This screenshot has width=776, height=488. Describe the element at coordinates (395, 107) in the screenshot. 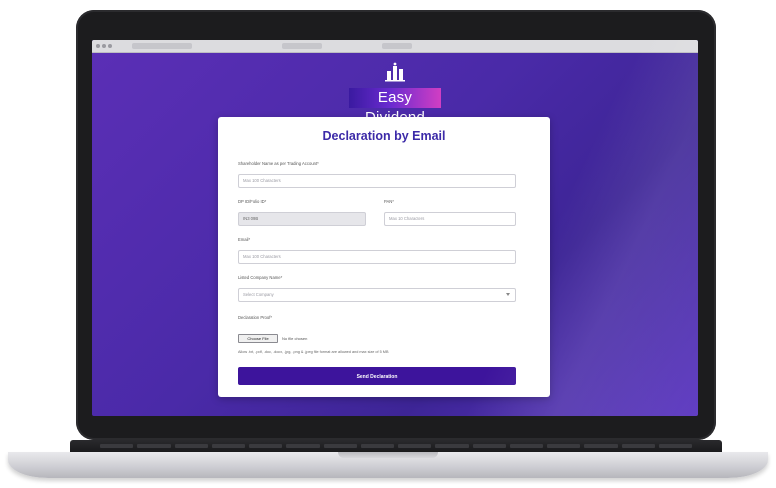

I see `brand-name: Easy Dividend` at that location.